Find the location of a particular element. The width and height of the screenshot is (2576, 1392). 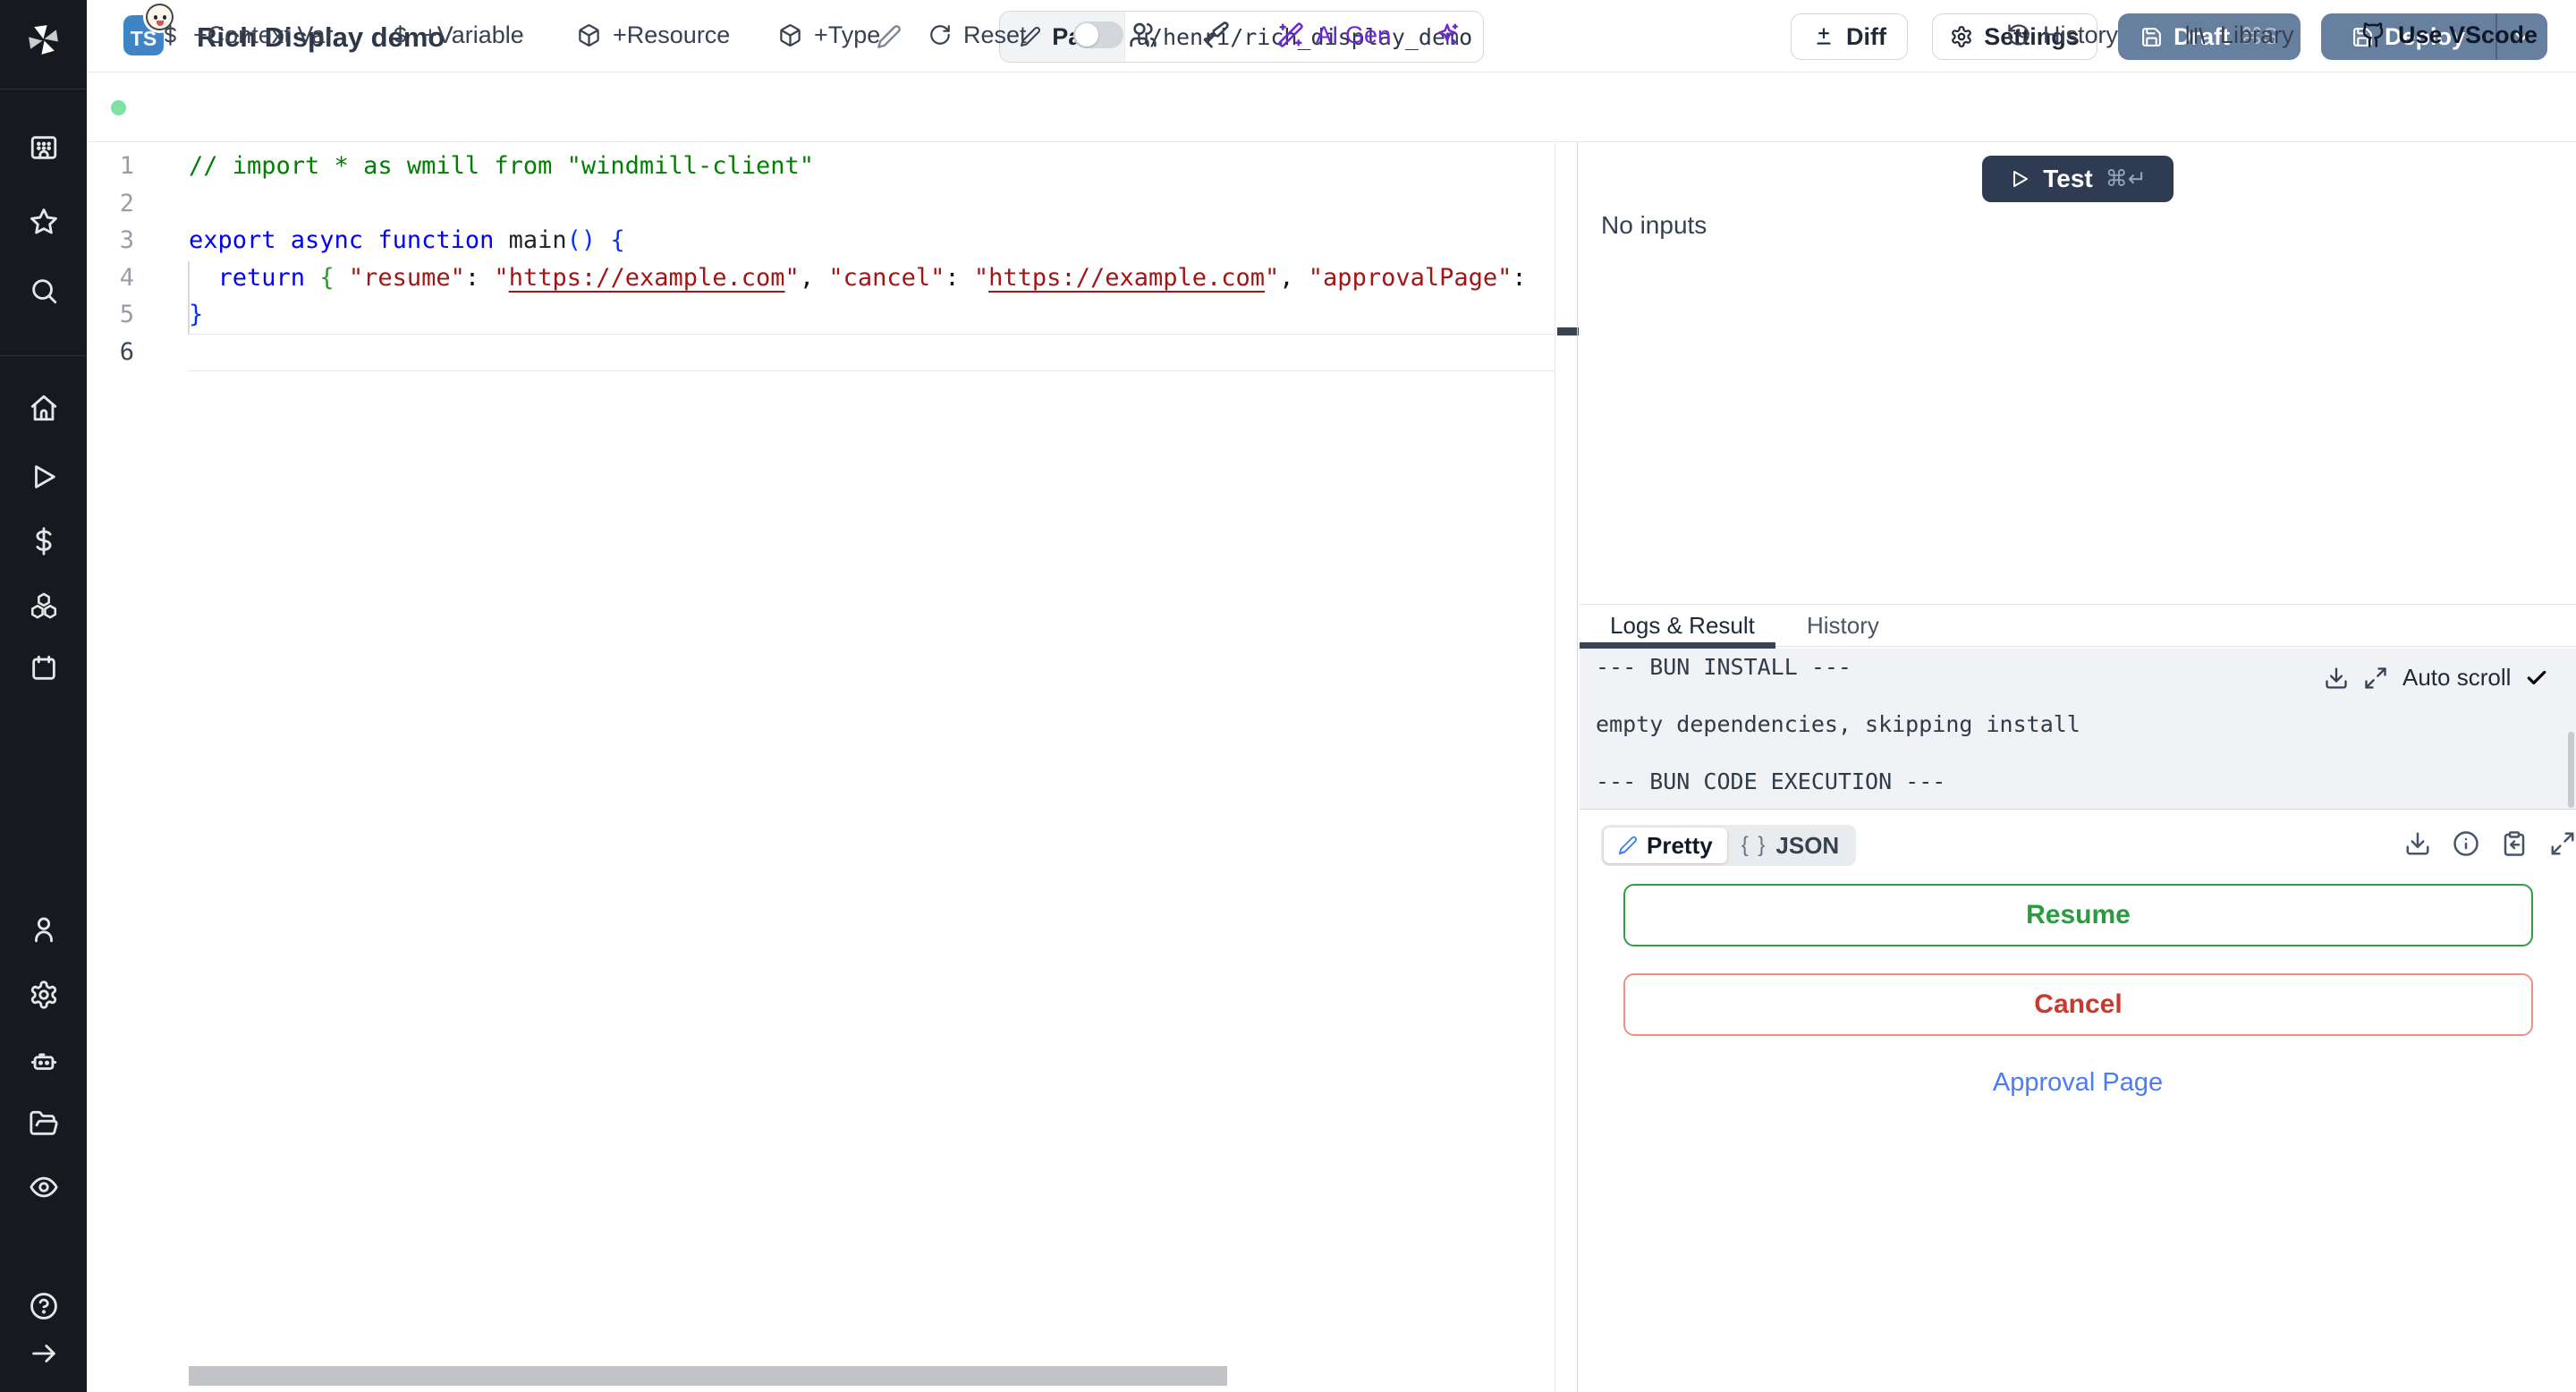

format-button is located at coordinates (1215, 35).